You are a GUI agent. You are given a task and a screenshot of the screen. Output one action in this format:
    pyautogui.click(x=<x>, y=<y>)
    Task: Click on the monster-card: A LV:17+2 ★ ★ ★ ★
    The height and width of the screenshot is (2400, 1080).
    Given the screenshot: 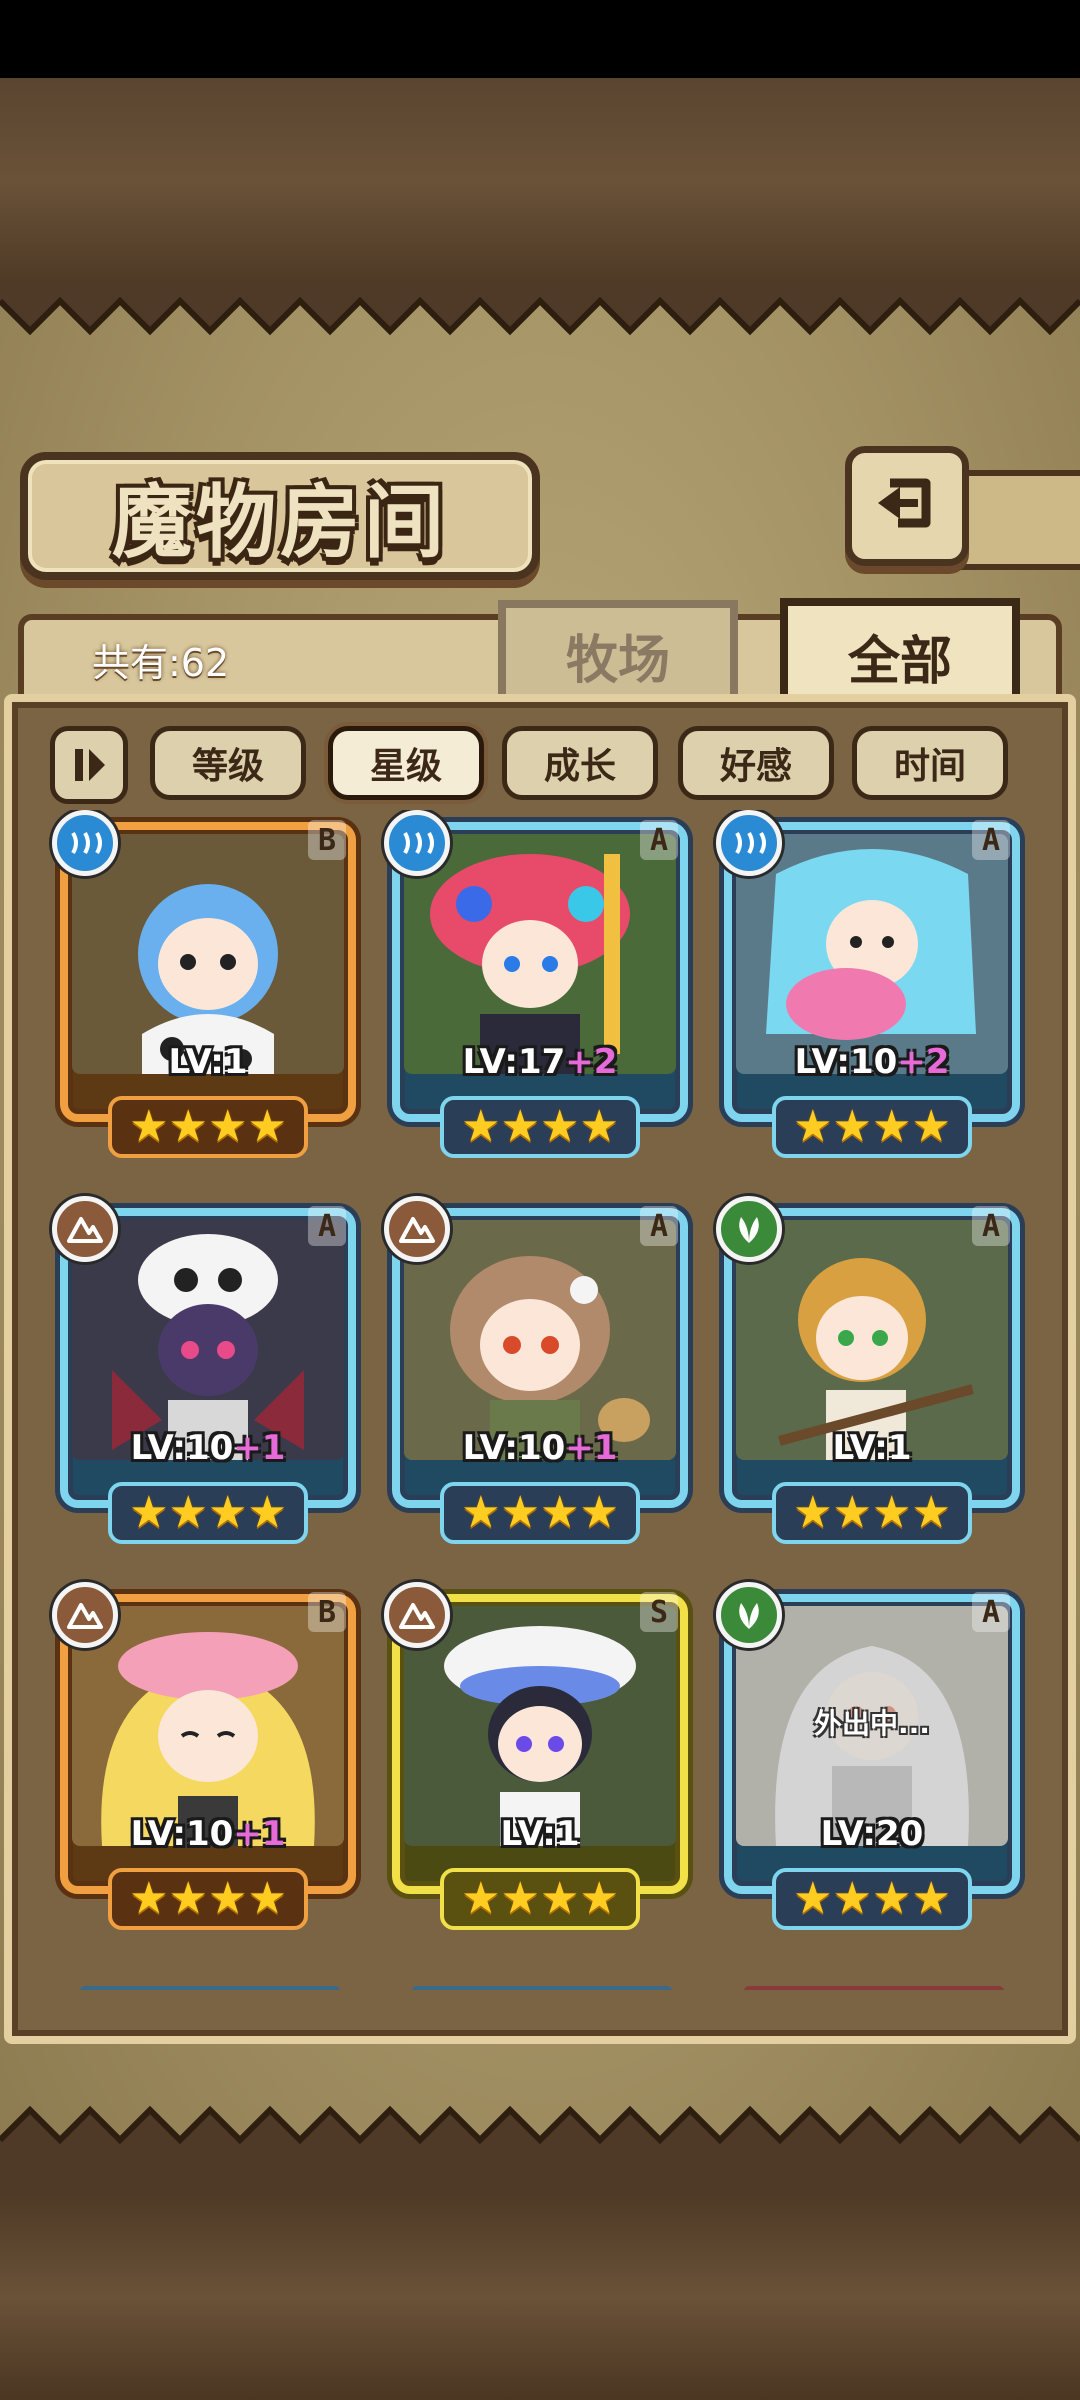 What is the action you would take?
    pyautogui.click(x=540, y=985)
    